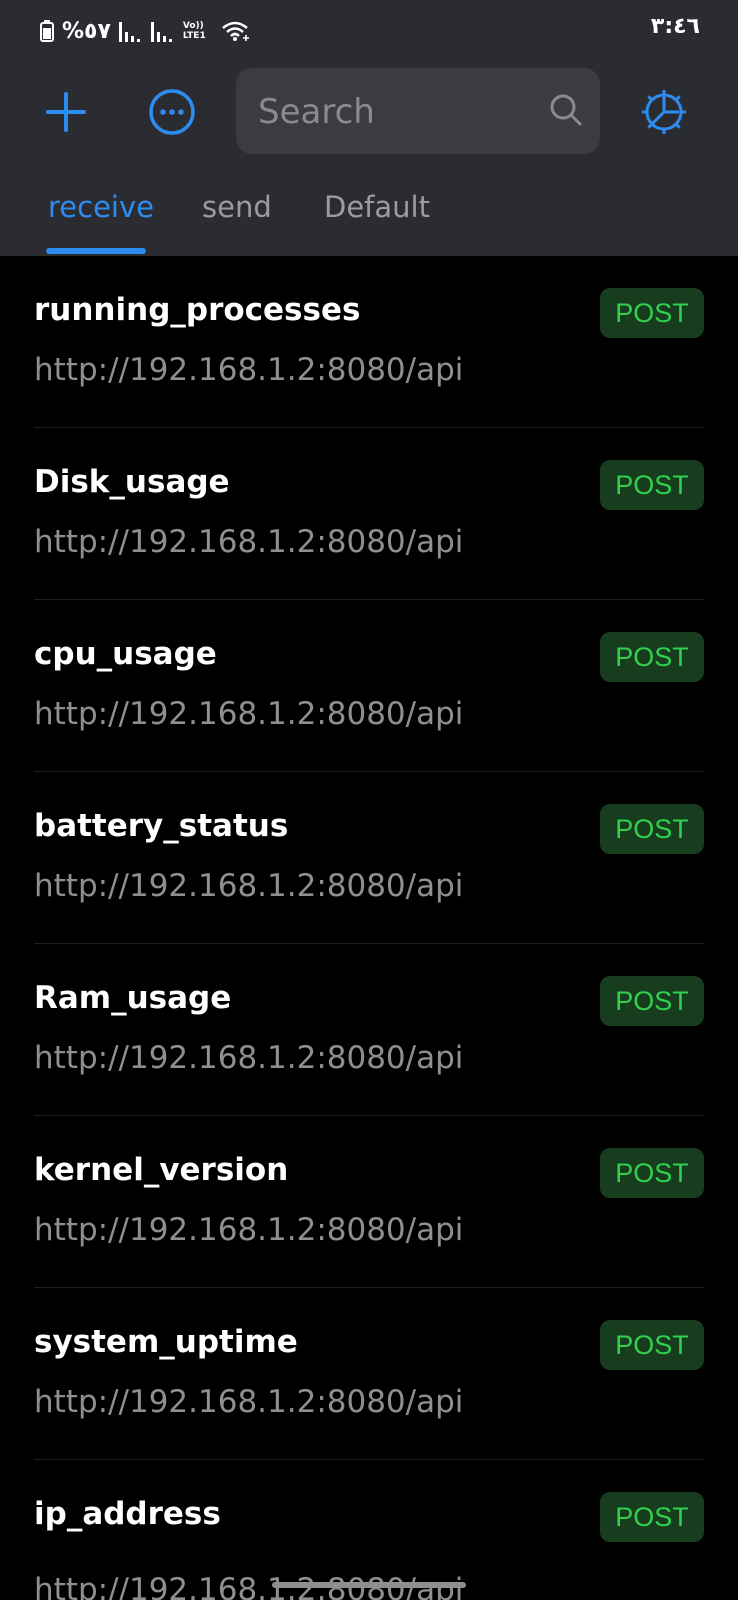 The width and height of the screenshot is (738, 1600). Describe the element at coordinates (377, 223) in the screenshot. I see `tab-default: Default` at that location.